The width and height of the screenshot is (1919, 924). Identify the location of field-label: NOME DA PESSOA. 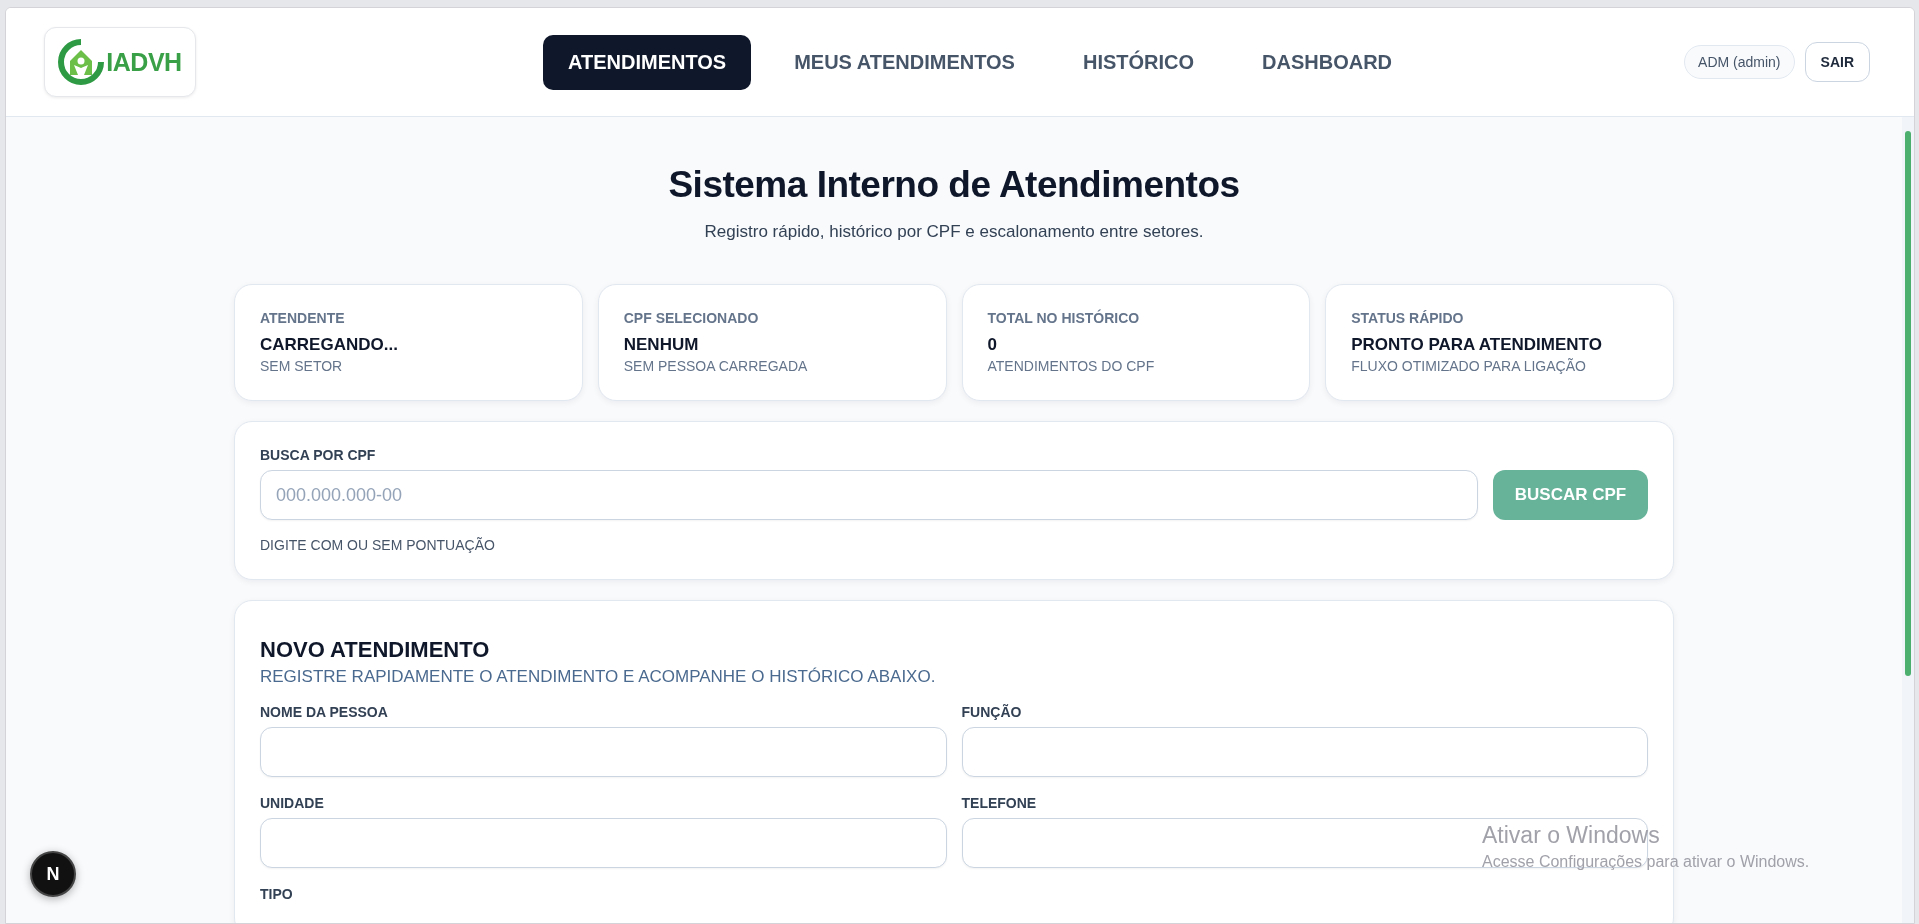
(324, 712).